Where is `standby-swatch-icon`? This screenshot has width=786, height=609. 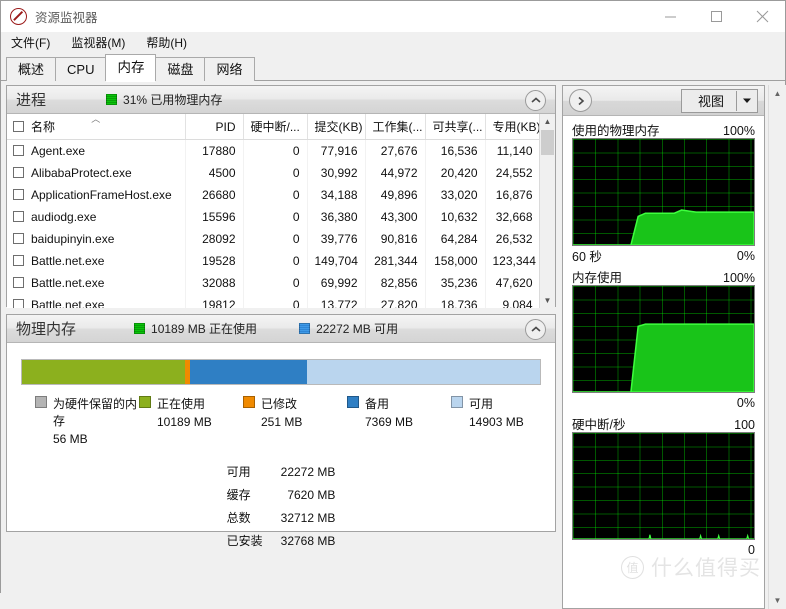 standby-swatch-icon is located at coordinates (353, 402).